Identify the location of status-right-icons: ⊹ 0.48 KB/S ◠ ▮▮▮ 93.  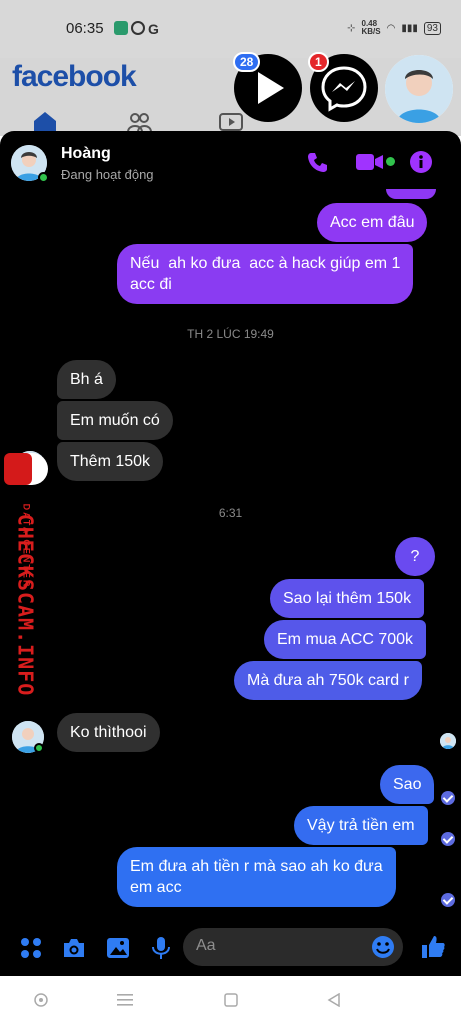
(394, 28).